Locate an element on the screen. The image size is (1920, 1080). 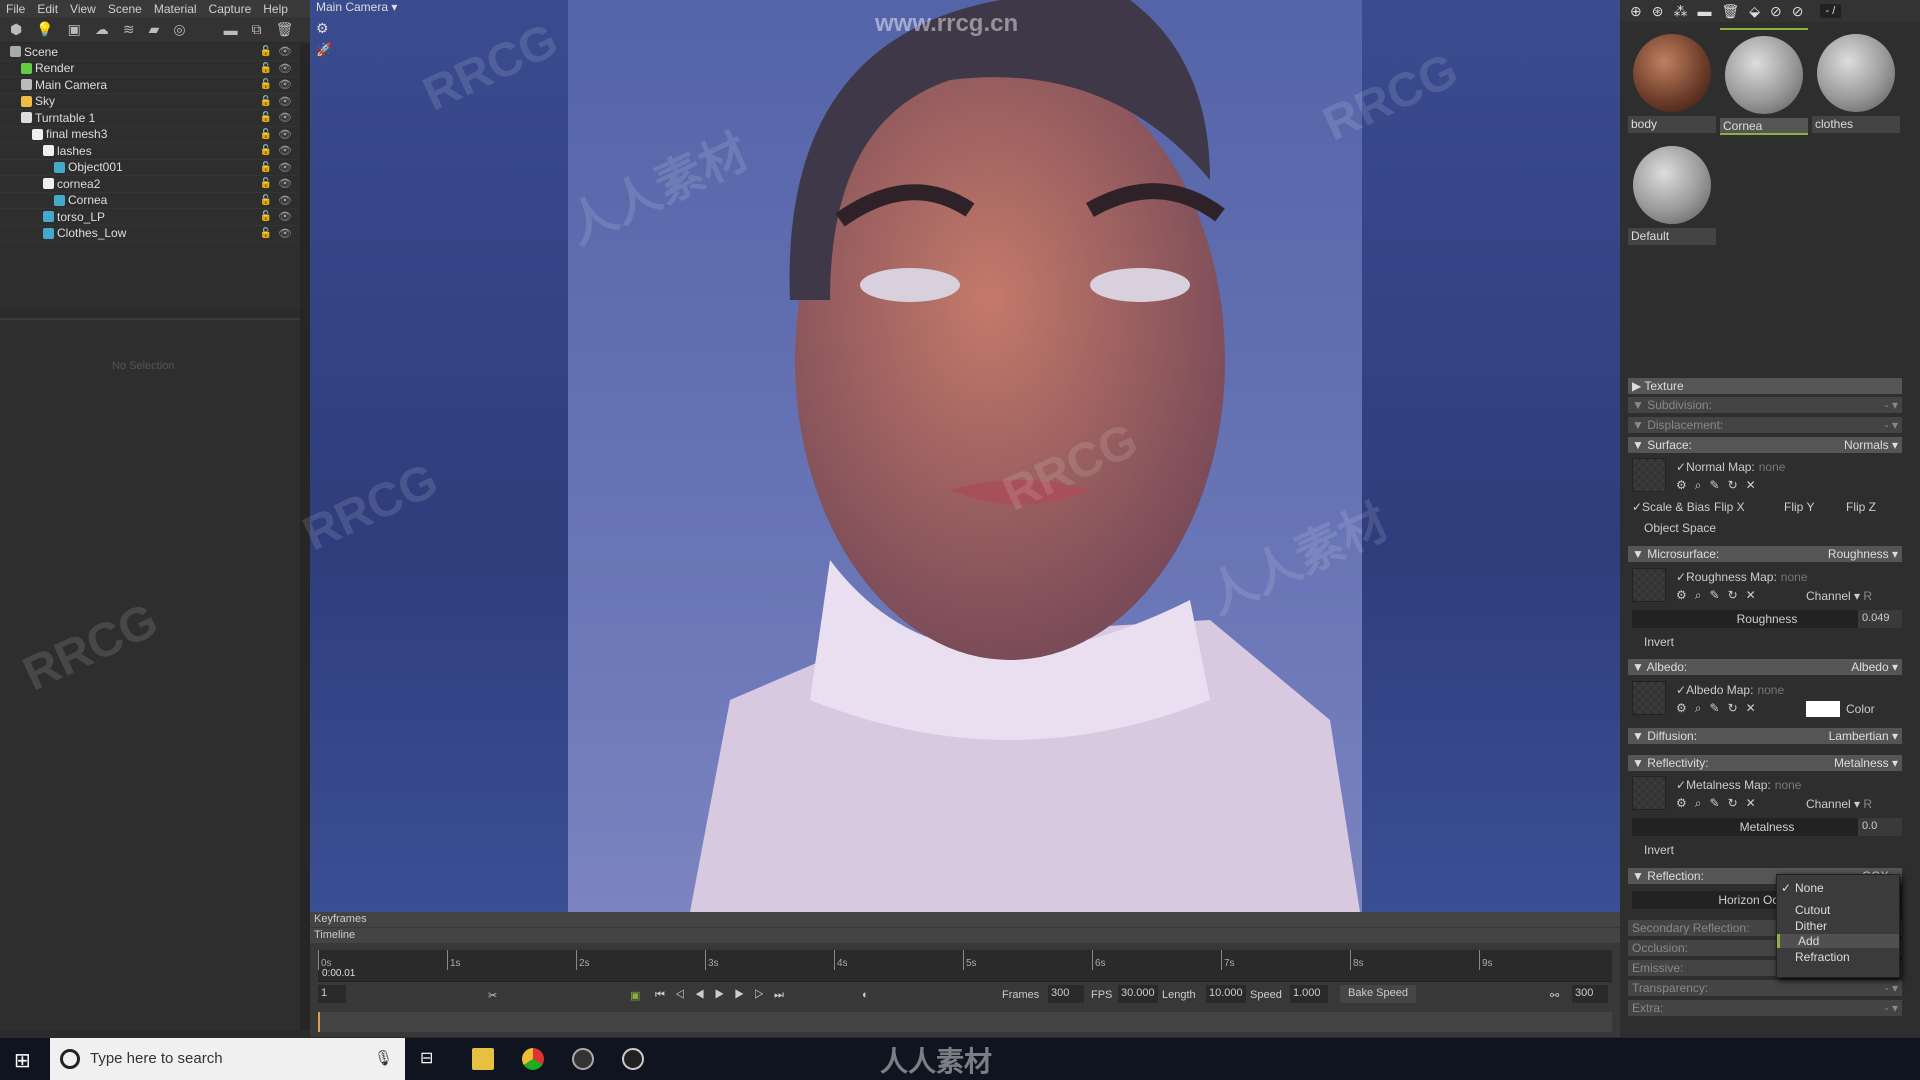
dropdown-option-cutout: Cutout is located at coordinates (1812, 910).